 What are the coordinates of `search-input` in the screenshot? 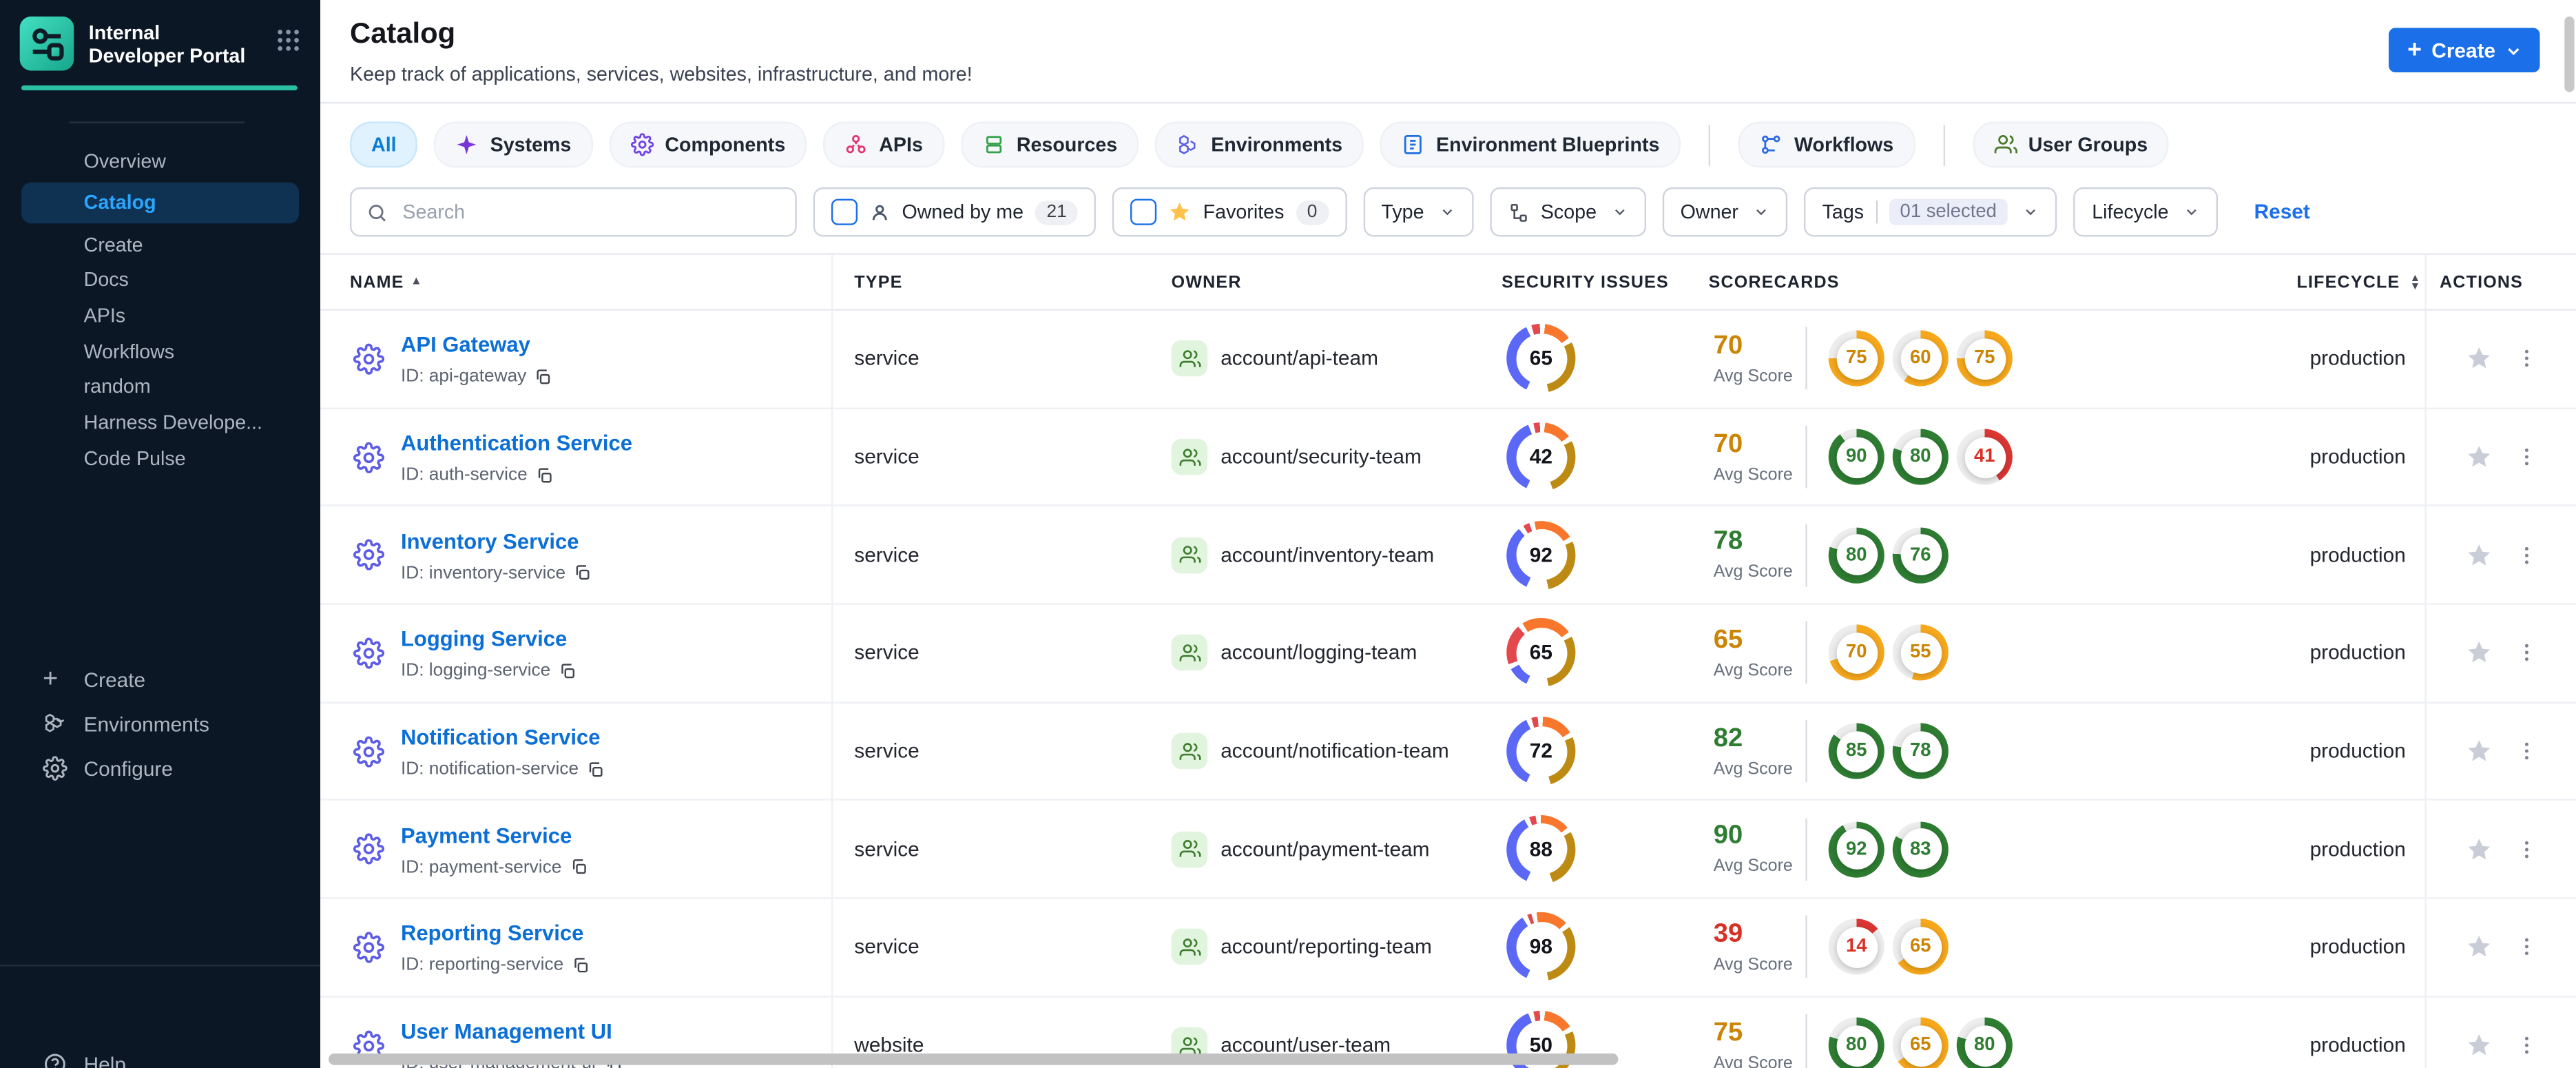 It's located at (589, 212).